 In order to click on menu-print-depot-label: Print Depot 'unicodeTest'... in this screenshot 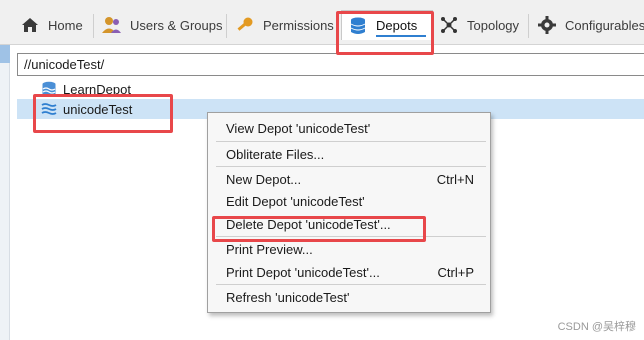, I will do `click(303, 272)`.